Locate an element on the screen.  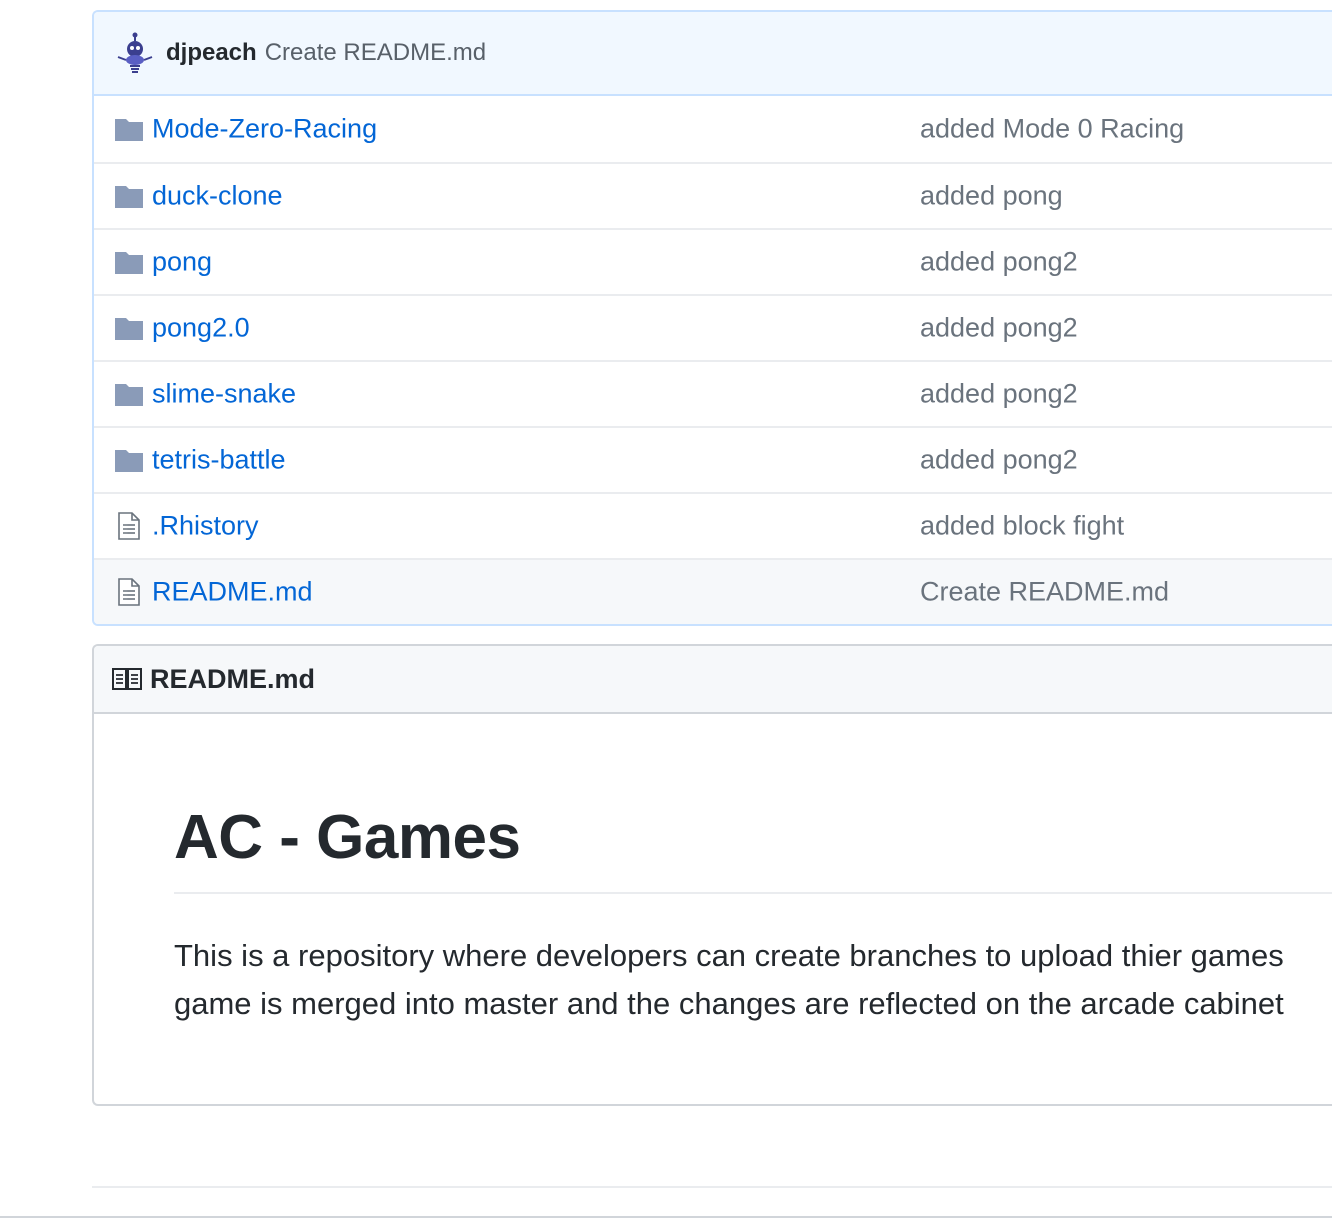
file-commit-link: added block fight is located at coordinates (1022, 526).